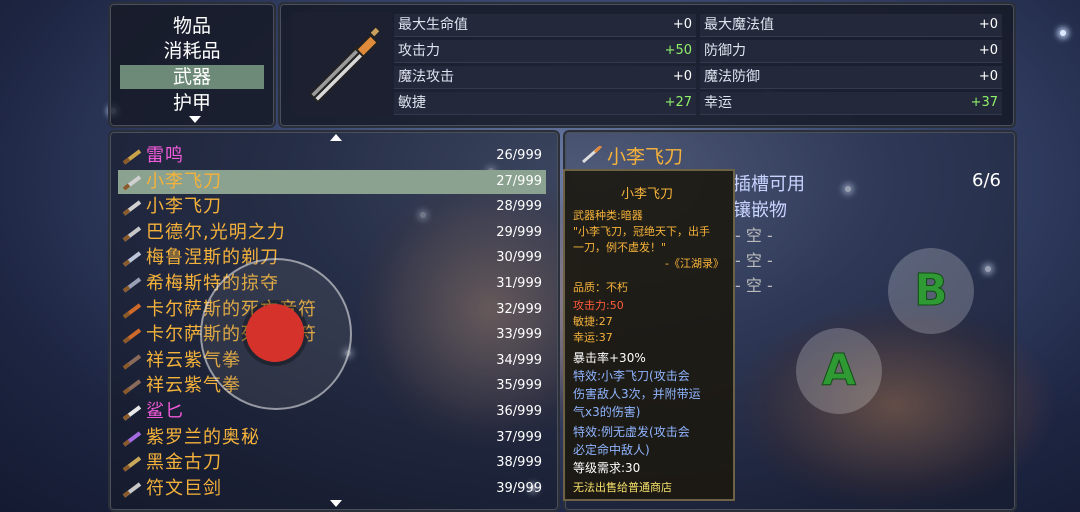 This screenshot has width=1080, height=512. I want to click on tooltip-effect: 气x3的伤害), so click(607, 412).